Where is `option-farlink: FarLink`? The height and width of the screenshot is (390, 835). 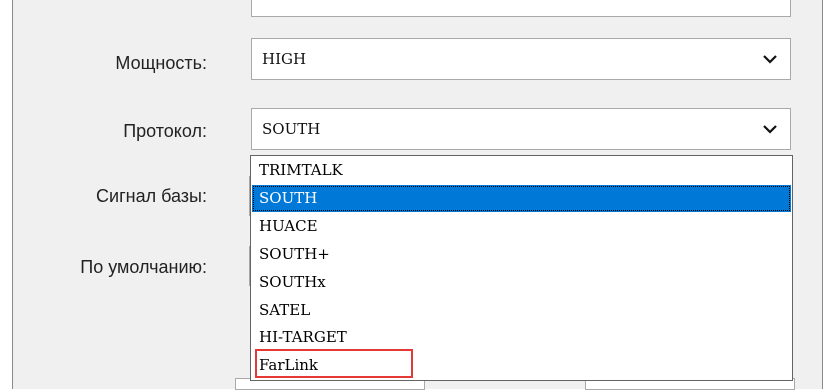
option-farlink: FarLink is located at coordinates (521, 365).